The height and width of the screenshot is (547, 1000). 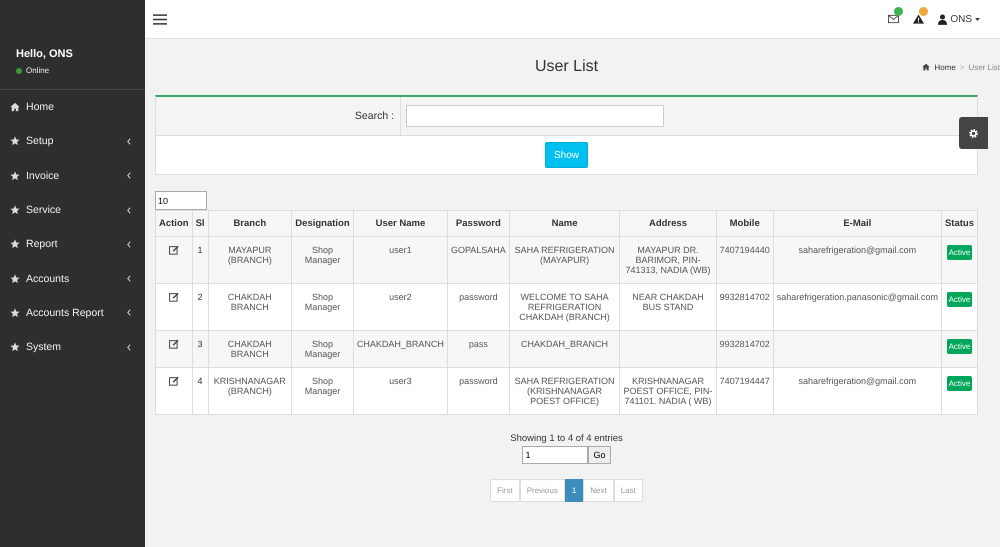 What do you see at coordinates (566, 67) in the screenshot?
I see `page-title: User List` at bounding box center [566, 67].